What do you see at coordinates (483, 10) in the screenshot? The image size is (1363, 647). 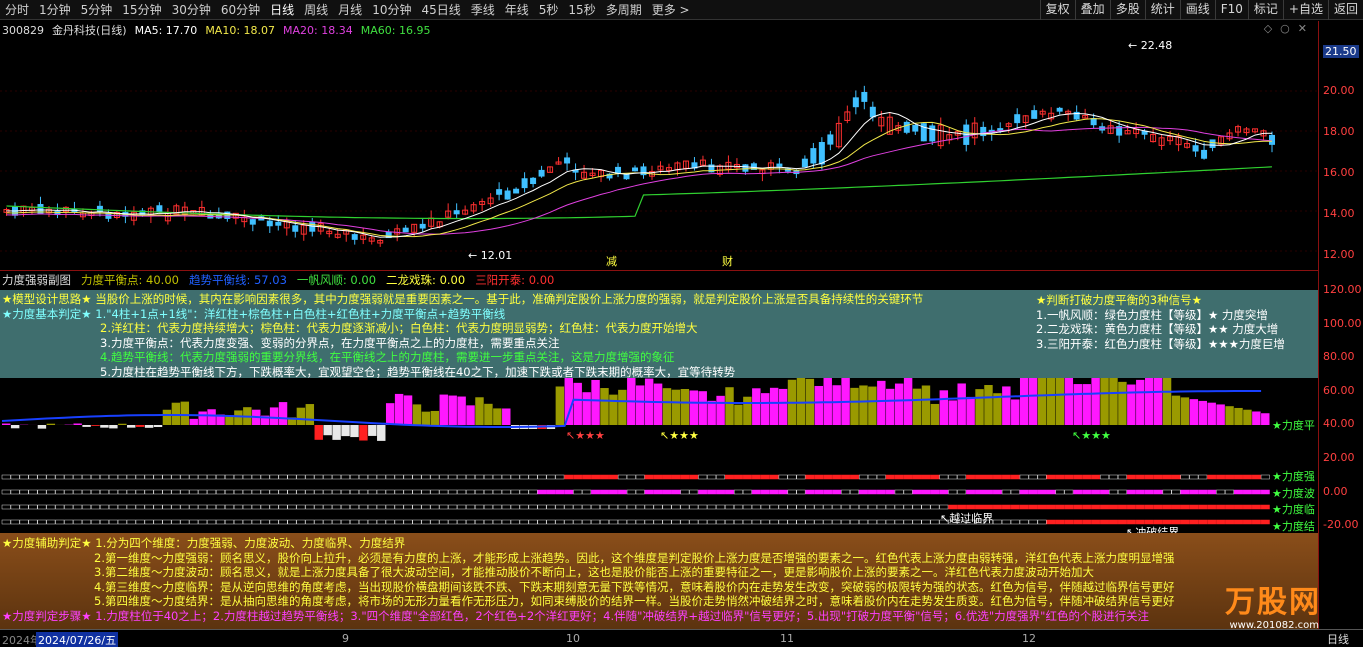 I see `period-tab: 季线` at bounding box center [483, 10].